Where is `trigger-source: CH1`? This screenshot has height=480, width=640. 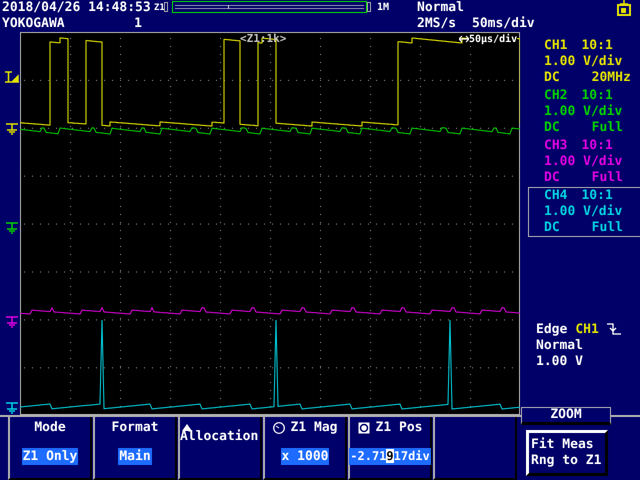 trigger-source: CH1 is located at coordinates (587, 330).